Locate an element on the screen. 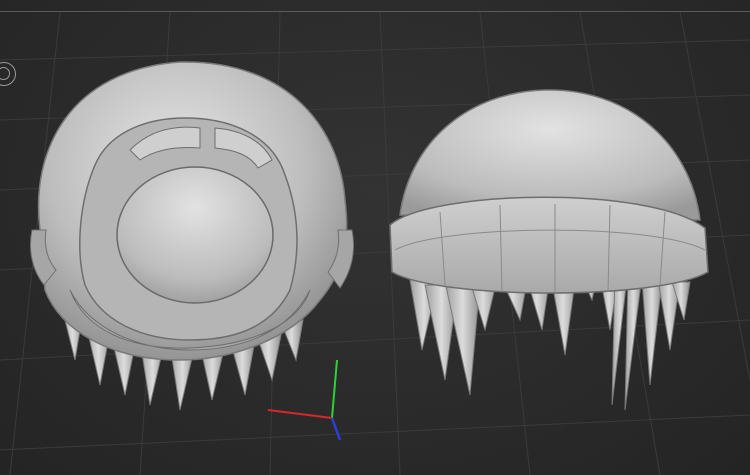  x-axis is located at coordinates (300, 414).